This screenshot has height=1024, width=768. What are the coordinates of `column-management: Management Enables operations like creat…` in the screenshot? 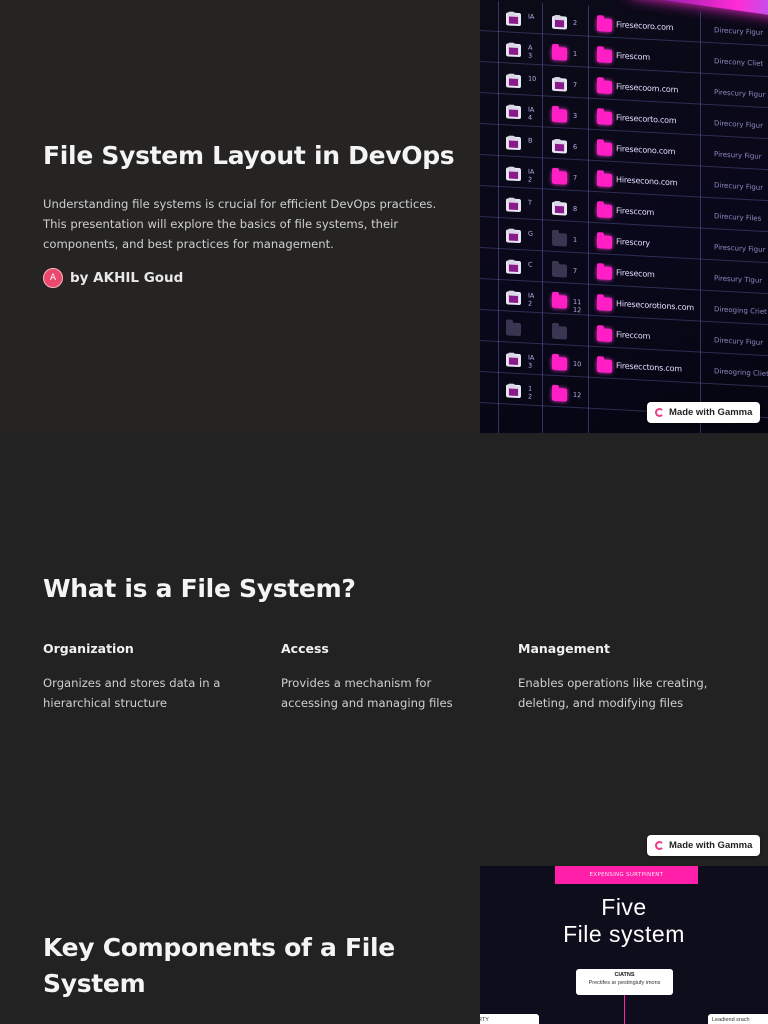 It's located at (623, 677).